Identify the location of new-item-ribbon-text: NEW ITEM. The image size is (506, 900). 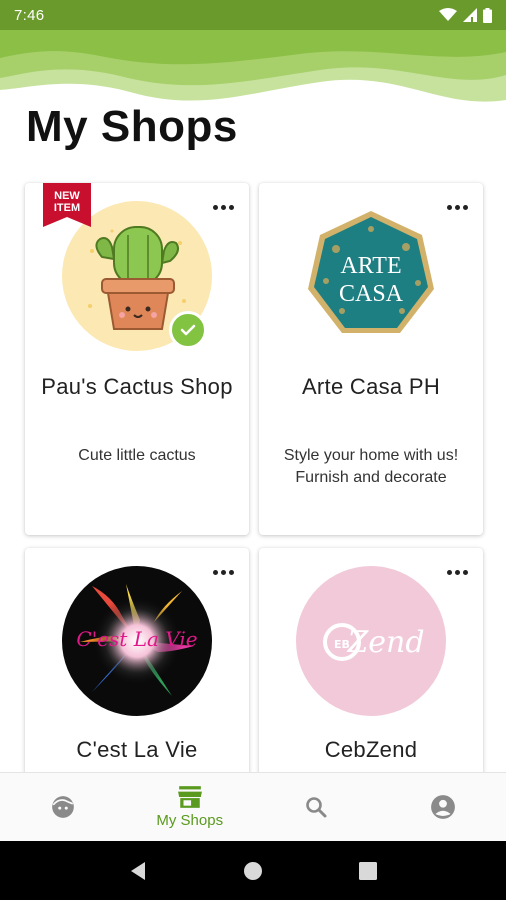
(67, 202).